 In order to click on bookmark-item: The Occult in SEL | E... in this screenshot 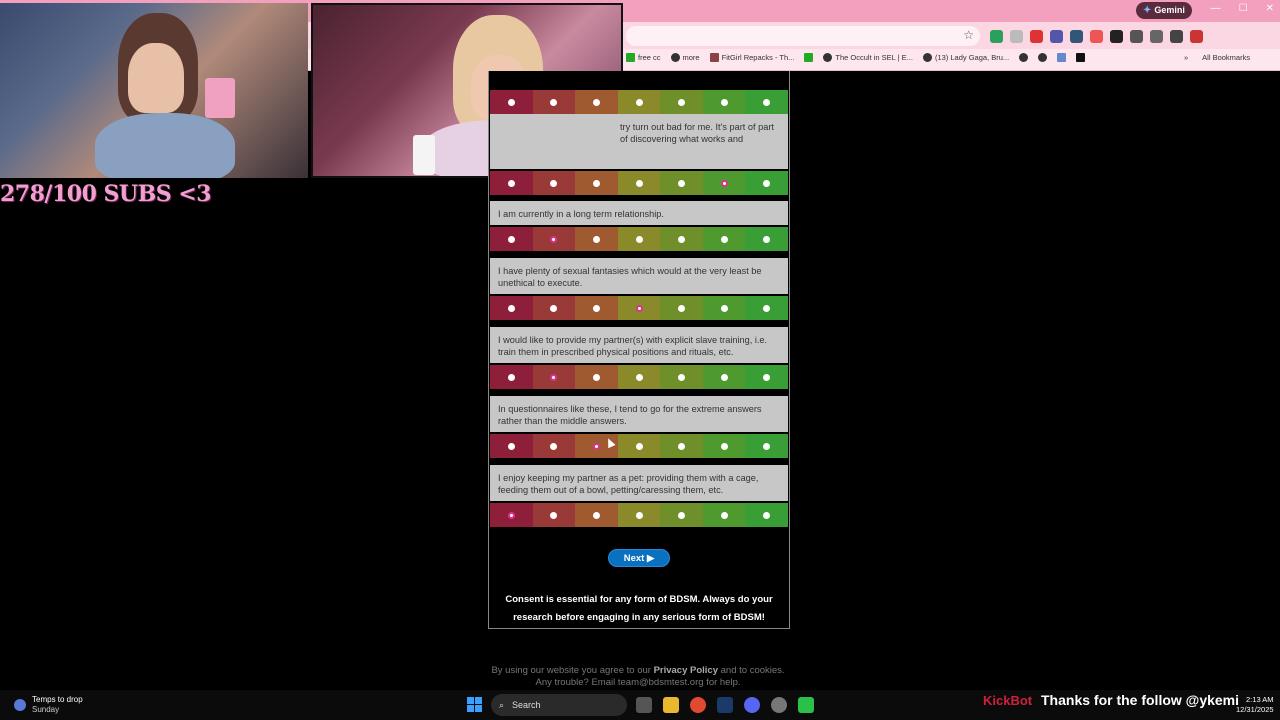, I will do `click(868, 57)`.